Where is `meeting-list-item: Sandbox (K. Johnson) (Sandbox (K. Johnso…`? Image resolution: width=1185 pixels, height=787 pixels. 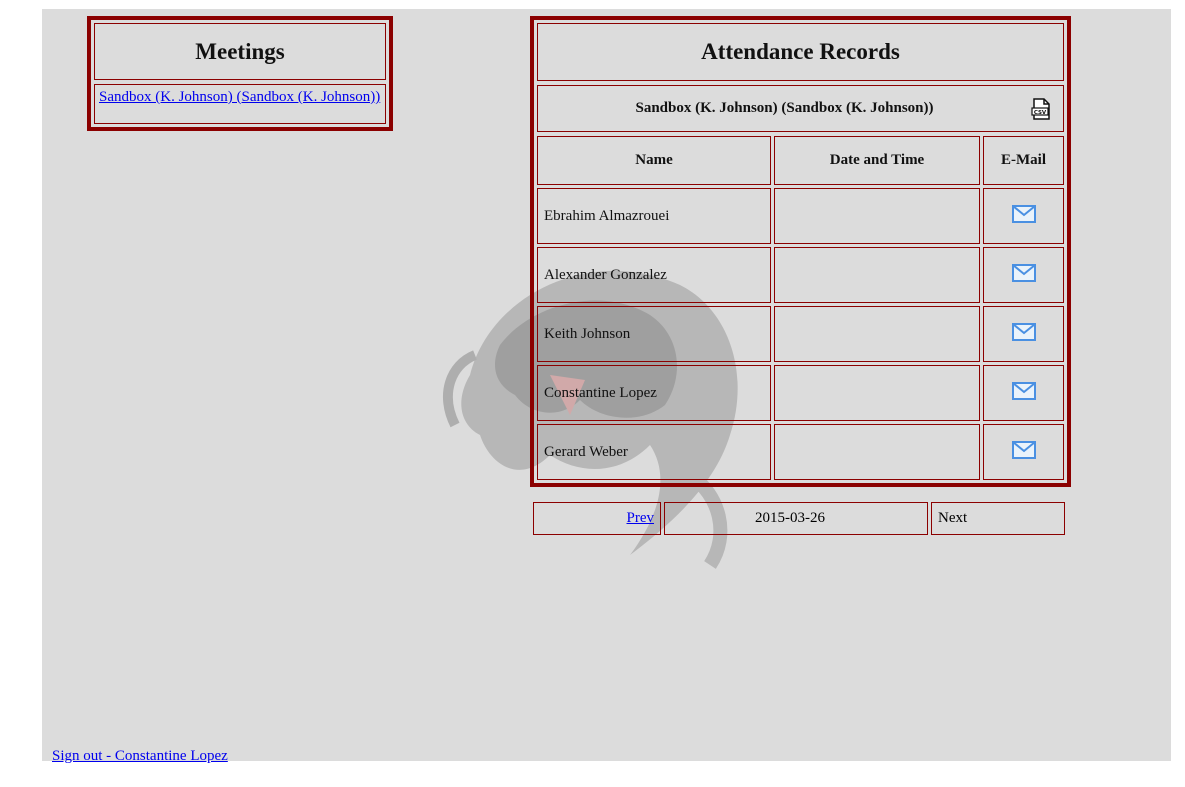
meeting-list-item: Sandbox (K. Johnson) (Sandbox (K. Johnso… is located at coordinates (240, 104).